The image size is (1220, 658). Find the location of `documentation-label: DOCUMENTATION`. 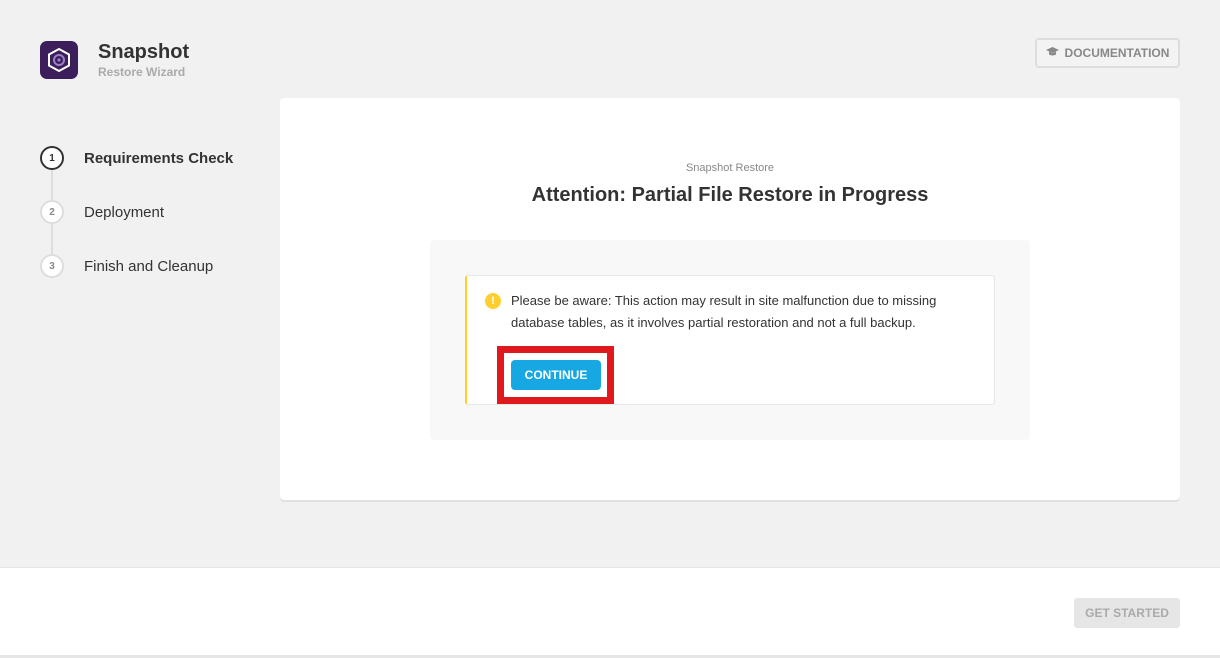

documentation-label: DOCUMENTATION is located at coordinates (1117, 53).